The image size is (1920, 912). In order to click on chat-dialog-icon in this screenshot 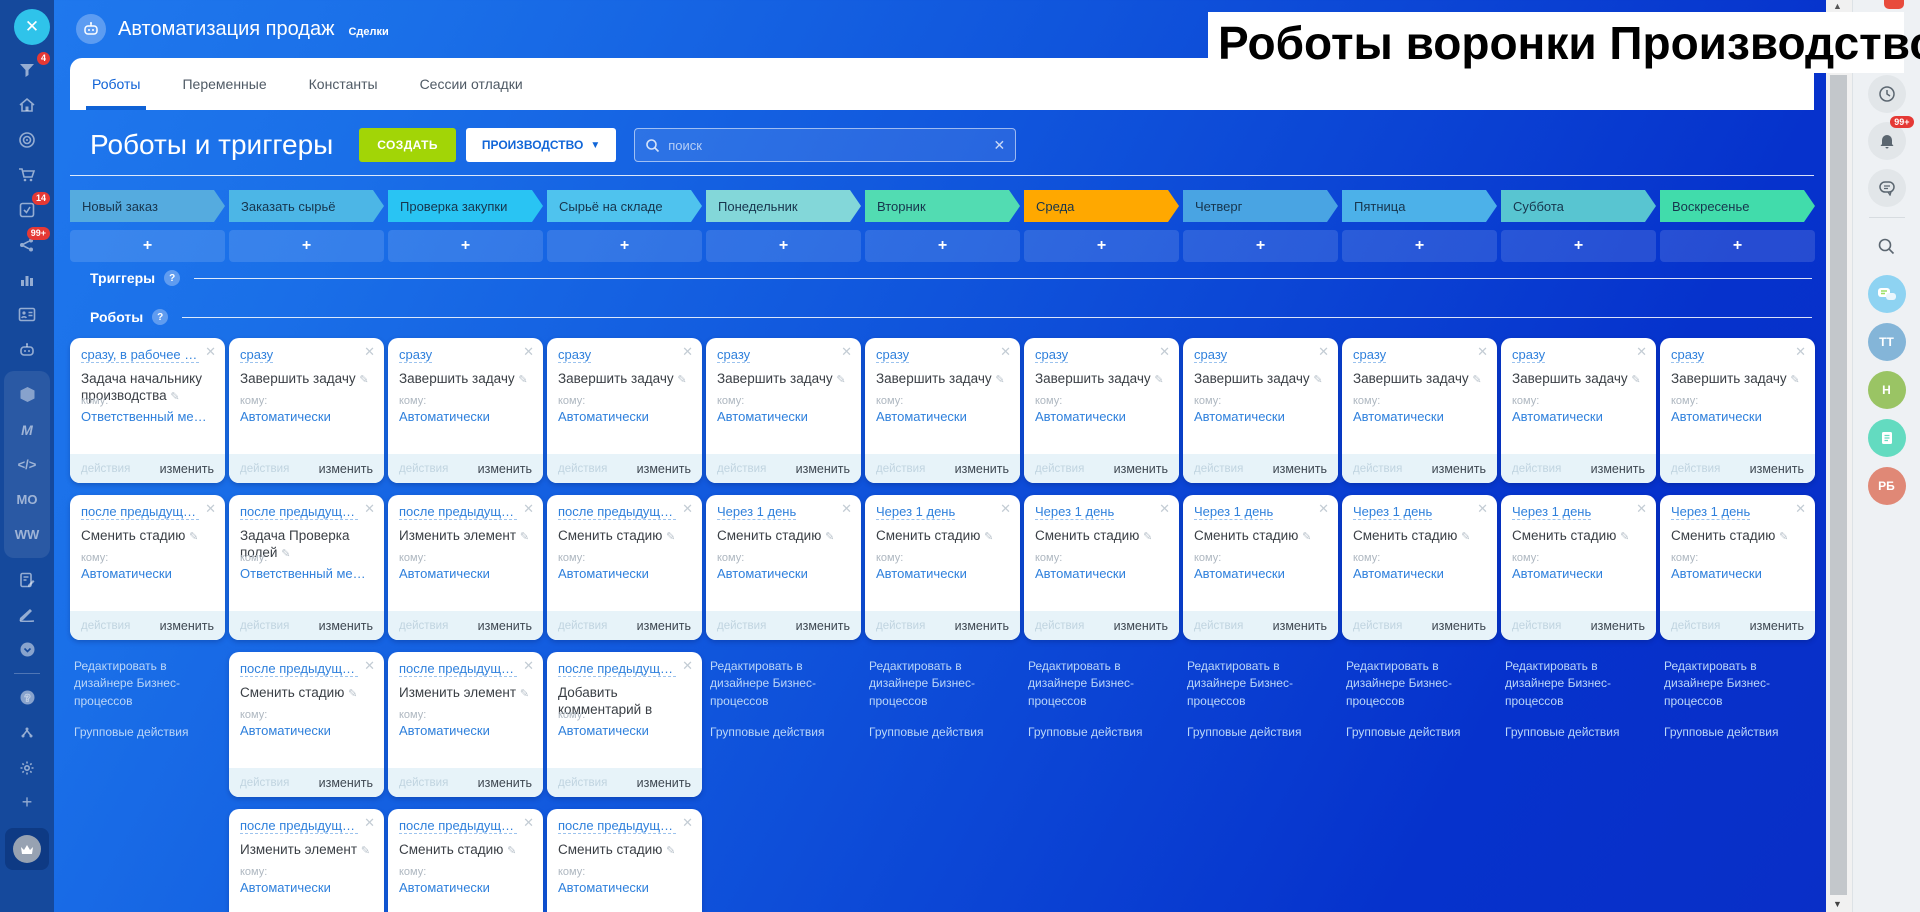, I will do `click(1886, 188)`.